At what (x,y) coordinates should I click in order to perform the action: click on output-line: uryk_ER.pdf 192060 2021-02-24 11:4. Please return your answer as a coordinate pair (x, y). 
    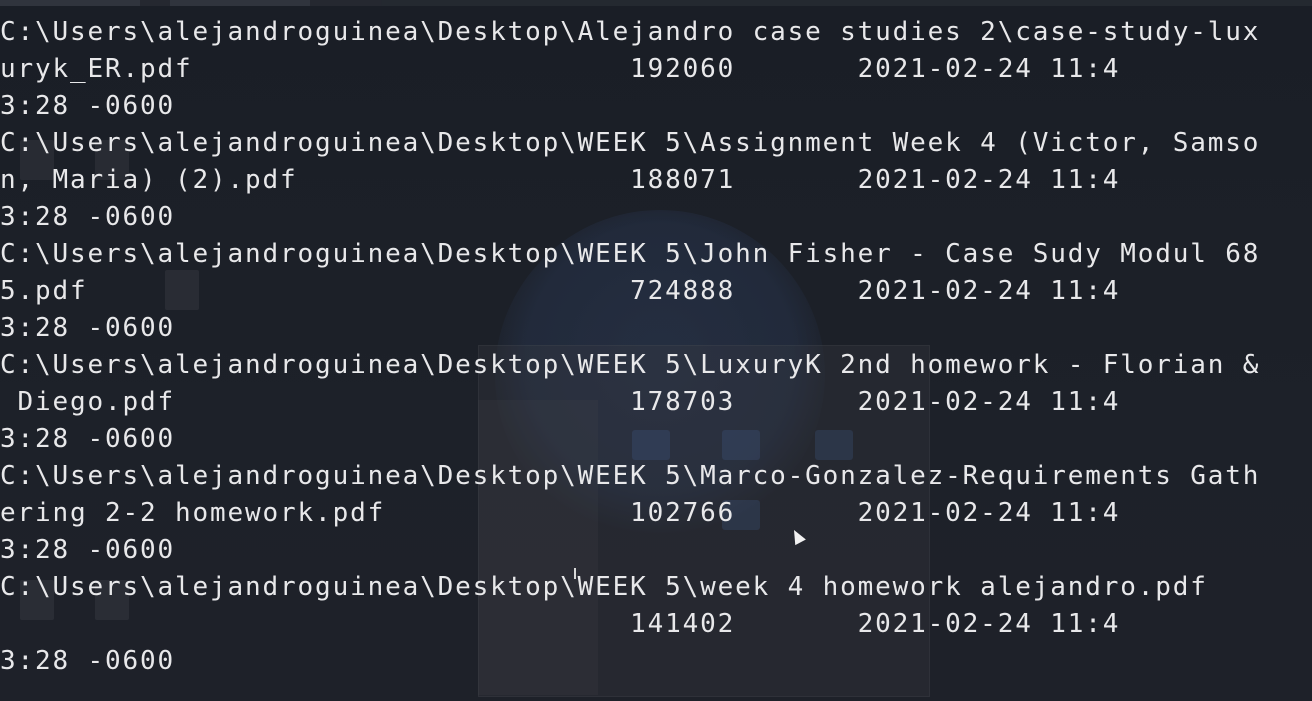
    Looking at the image, I should click on (560, 69).